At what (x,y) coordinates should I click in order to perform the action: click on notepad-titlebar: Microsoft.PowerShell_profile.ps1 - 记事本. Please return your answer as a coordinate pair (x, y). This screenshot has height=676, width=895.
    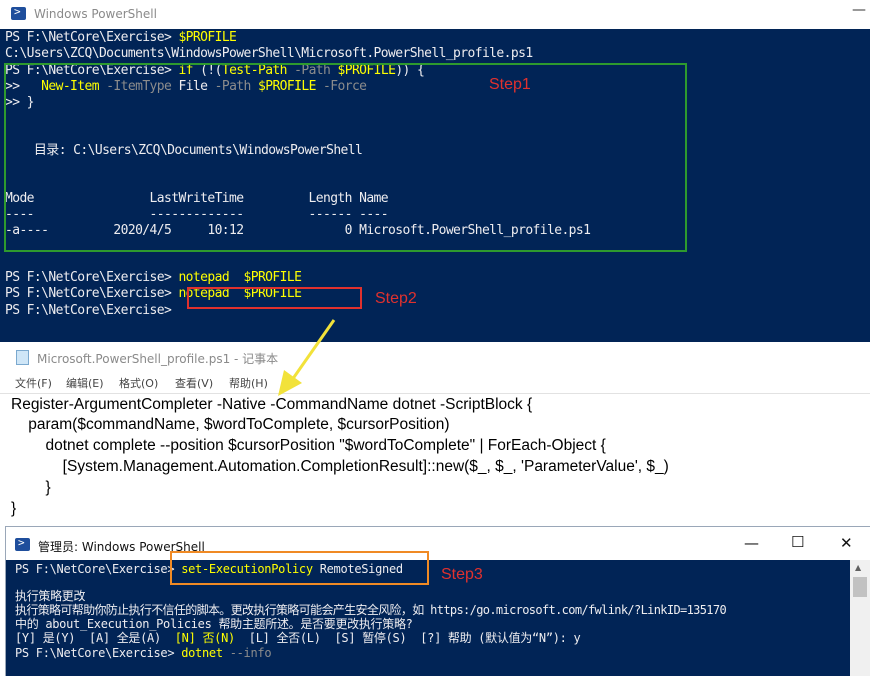
    Looking at the image, I should click on (435, 357).